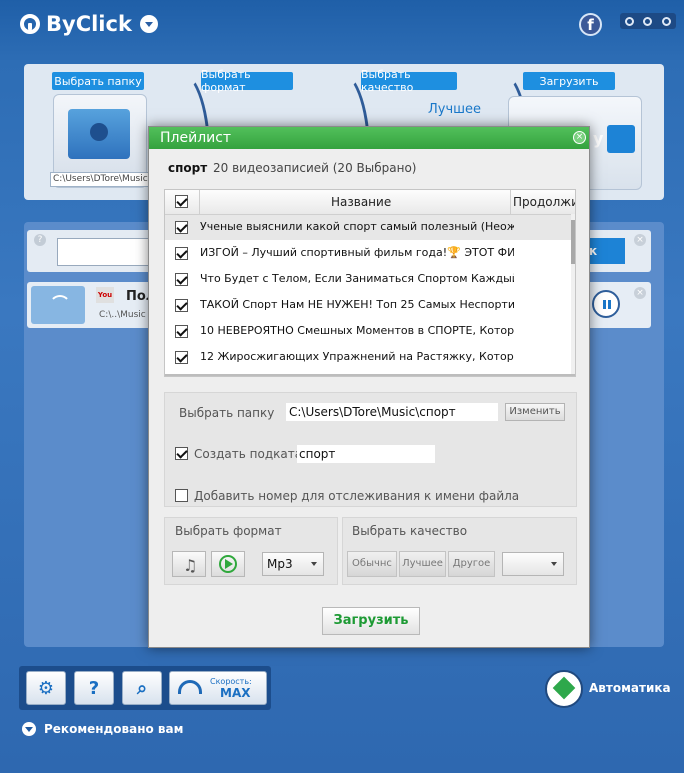 The width and height of the screenshot is (684, 773). What do you see at coordinates (122, 315) in the screenshot?
I see `download-item-path: C:\..\Music` at bounding box center [122, 315].